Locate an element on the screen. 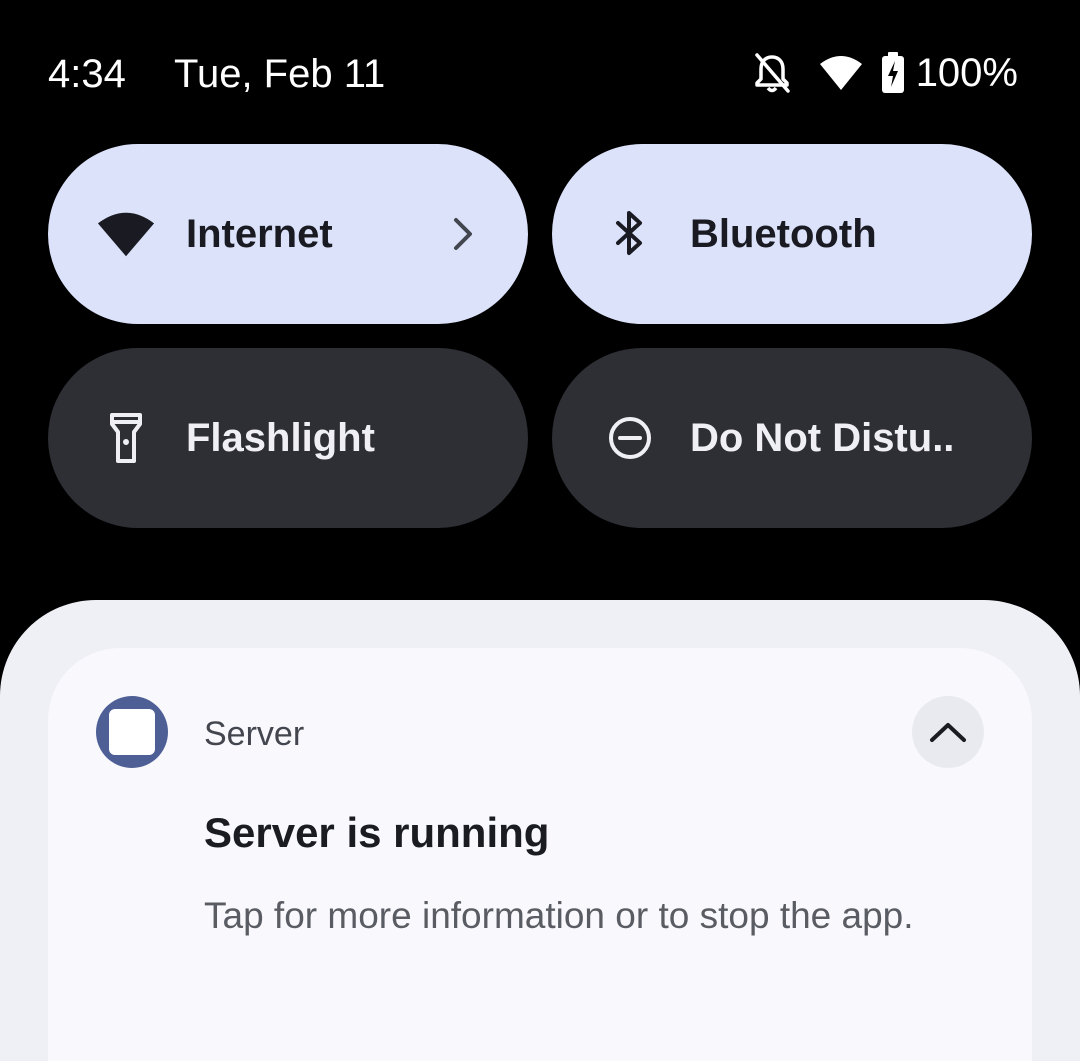 This screenshot has width=1080, height=1061. tile-bluetooth: Bluetooth is located at coordinates (792, 234).